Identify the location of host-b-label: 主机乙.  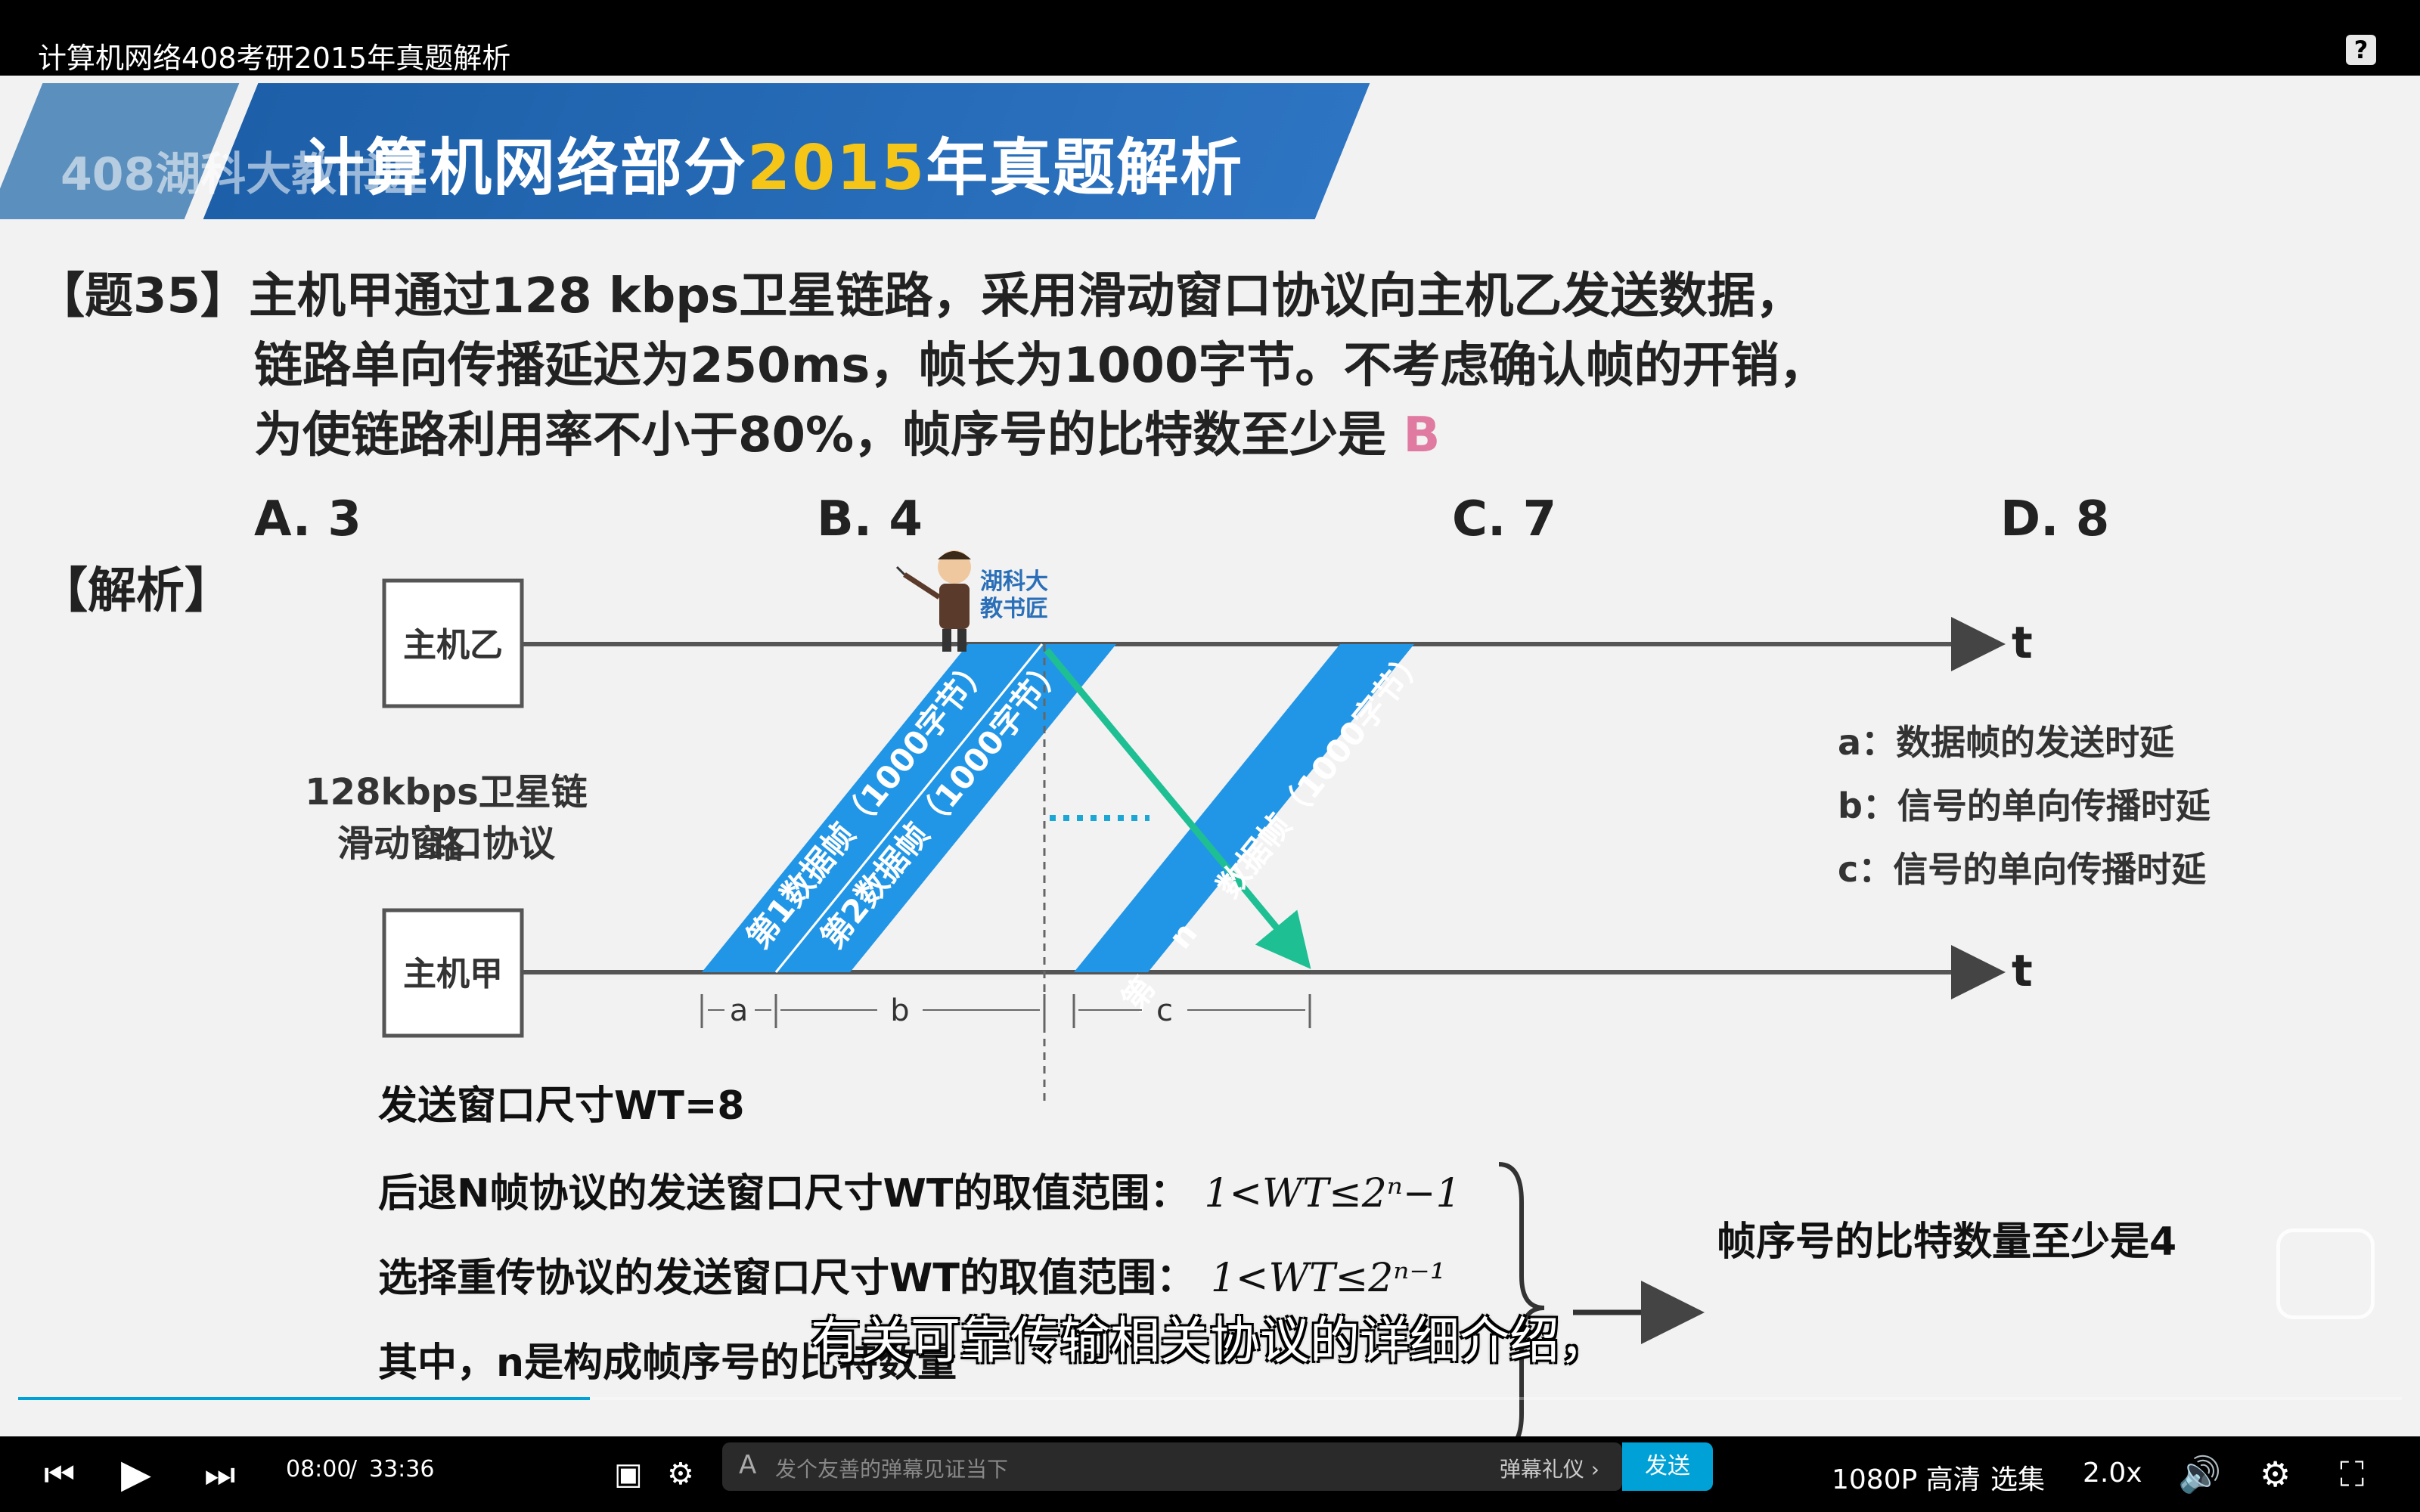
(453, 645).